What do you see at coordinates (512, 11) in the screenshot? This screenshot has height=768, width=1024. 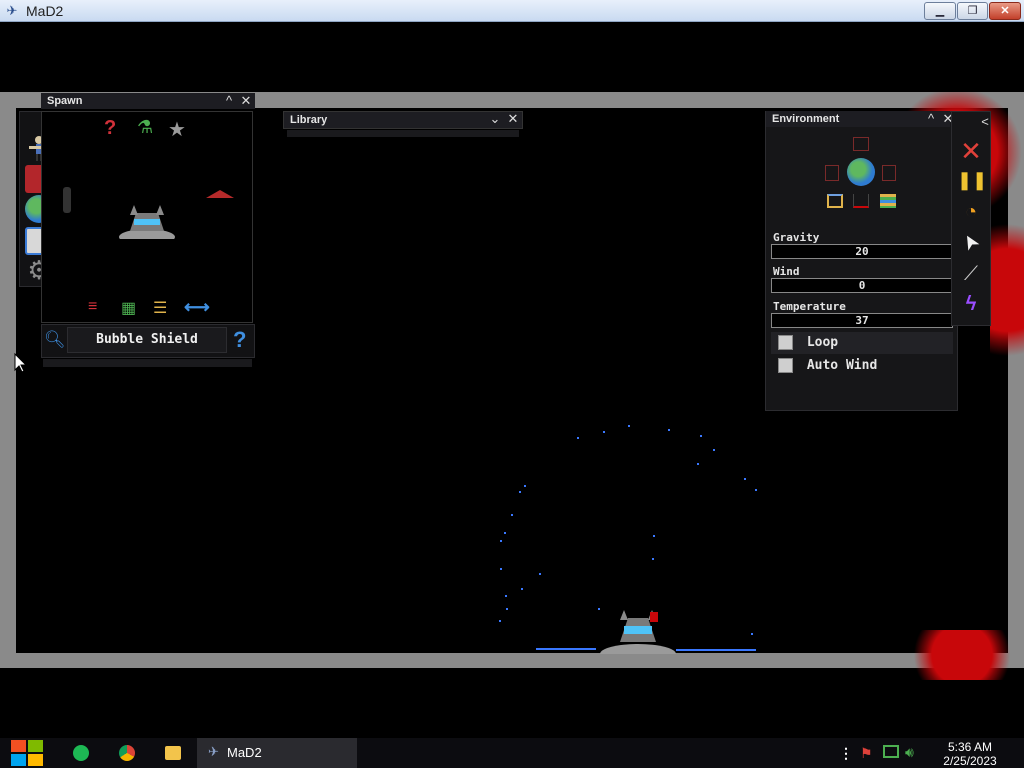 I see `window-titlebar` at bounding box center [512, 11].